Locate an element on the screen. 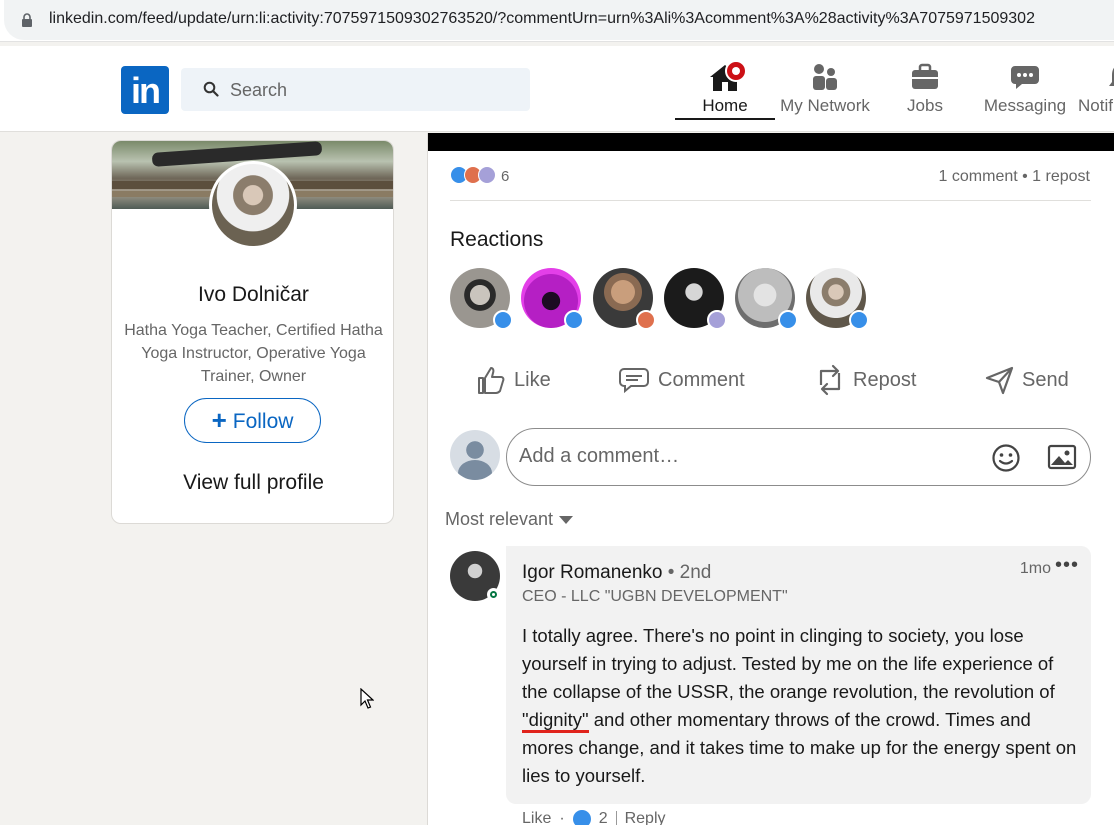 Image resolution: width=1114 pixels, height=825 pixels. comment-author-name: Igor Romanenko is located at coordinates (592, 572).